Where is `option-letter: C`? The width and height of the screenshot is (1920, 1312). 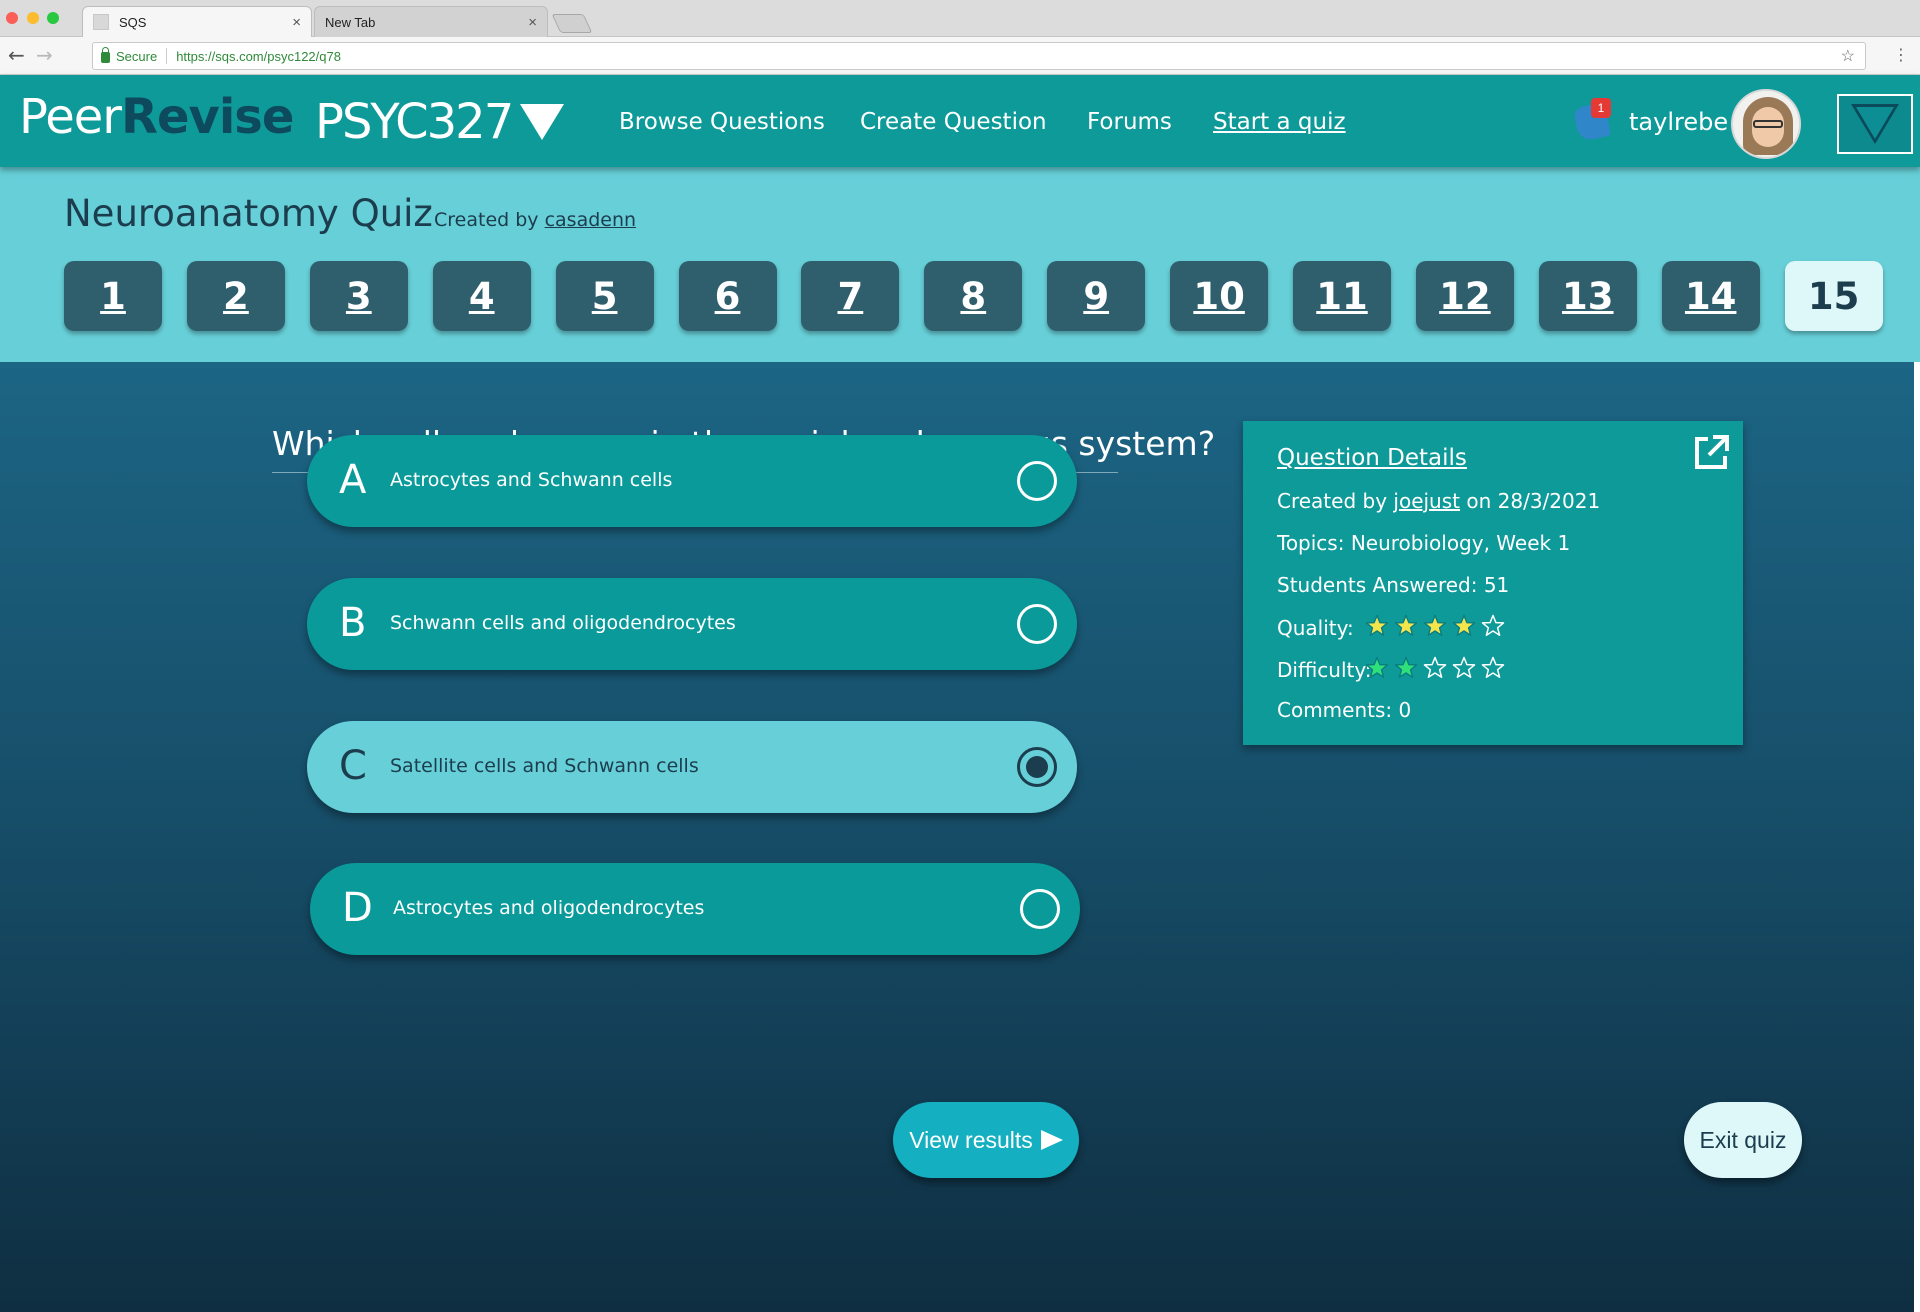
option-letter: C is located at coordinates (353, 766).